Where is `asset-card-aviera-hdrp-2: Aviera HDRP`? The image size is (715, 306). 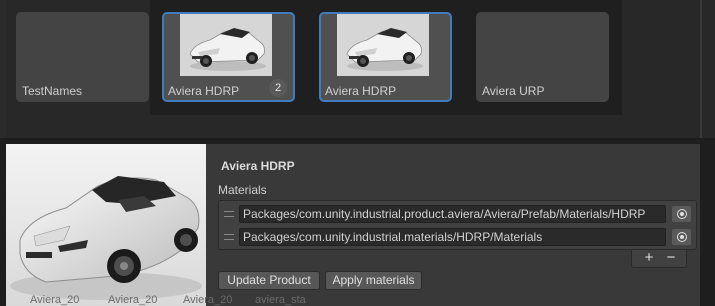
asset-card-aviera-hdrp-2: Aviera HDRP is located at coordinates (385, 57).